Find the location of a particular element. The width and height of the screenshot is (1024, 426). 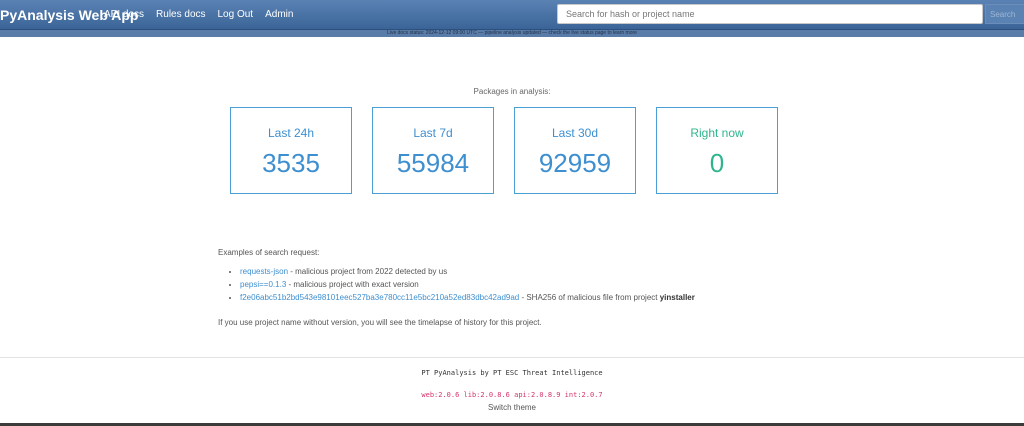

stat-card-value: 55984 is located at coordinates (433, 163).